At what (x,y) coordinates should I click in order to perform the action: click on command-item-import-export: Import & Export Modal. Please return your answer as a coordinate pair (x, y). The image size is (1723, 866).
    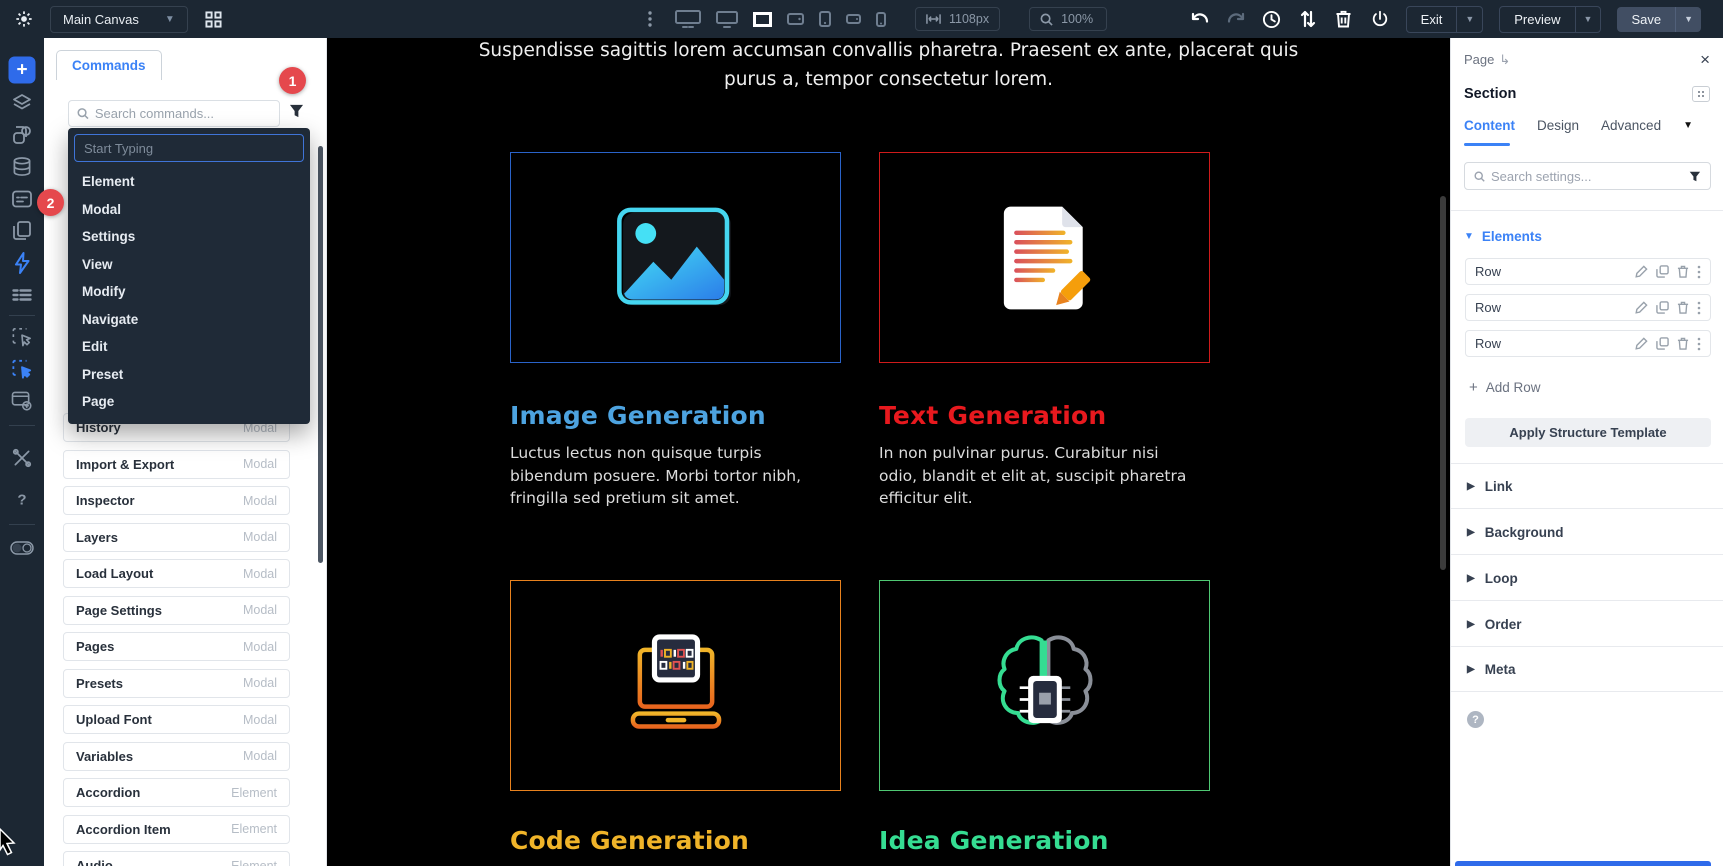
    Looking at the image, I should click on (176, 464).